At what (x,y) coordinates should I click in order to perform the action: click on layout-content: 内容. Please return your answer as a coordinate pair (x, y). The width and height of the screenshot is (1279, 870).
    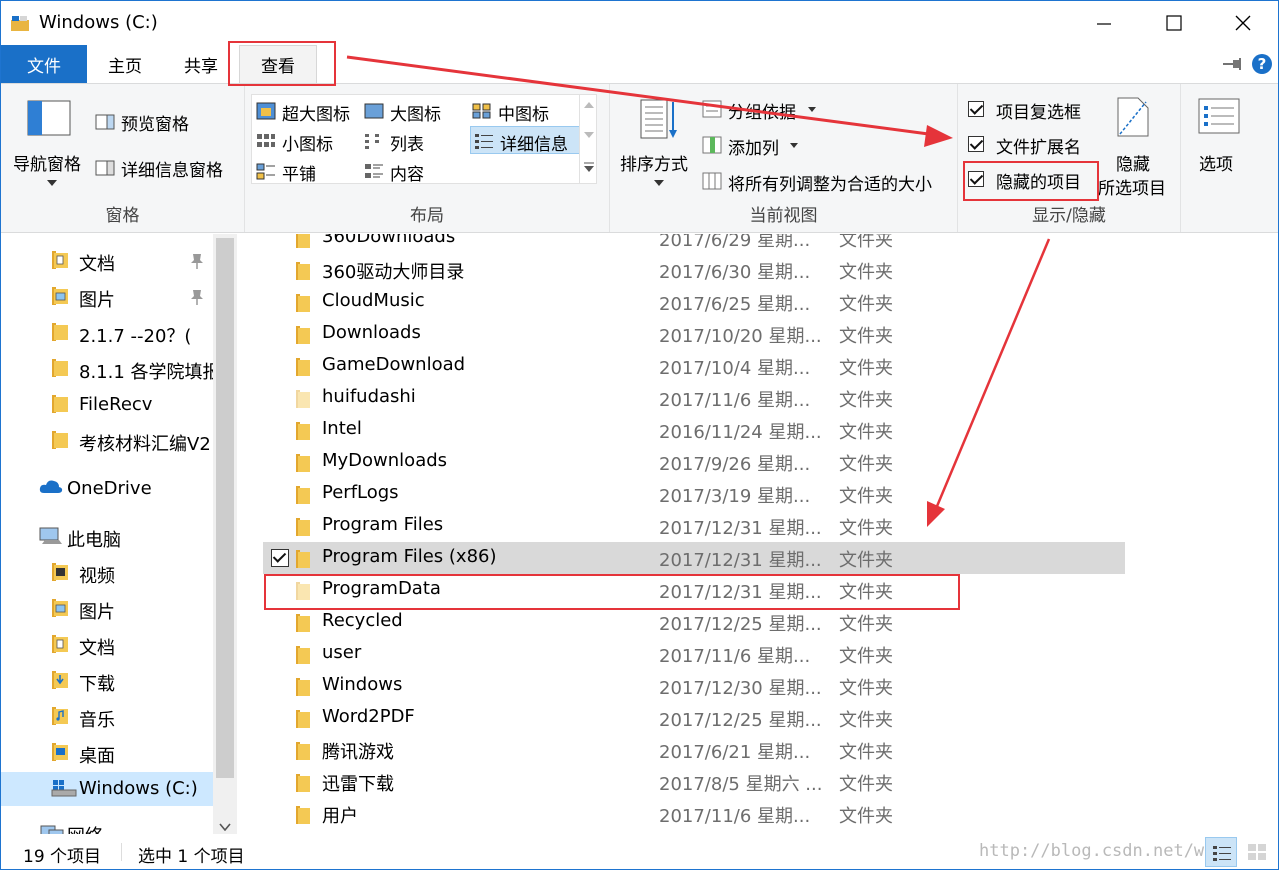
    Looking at the image, I should click on (416, 171).